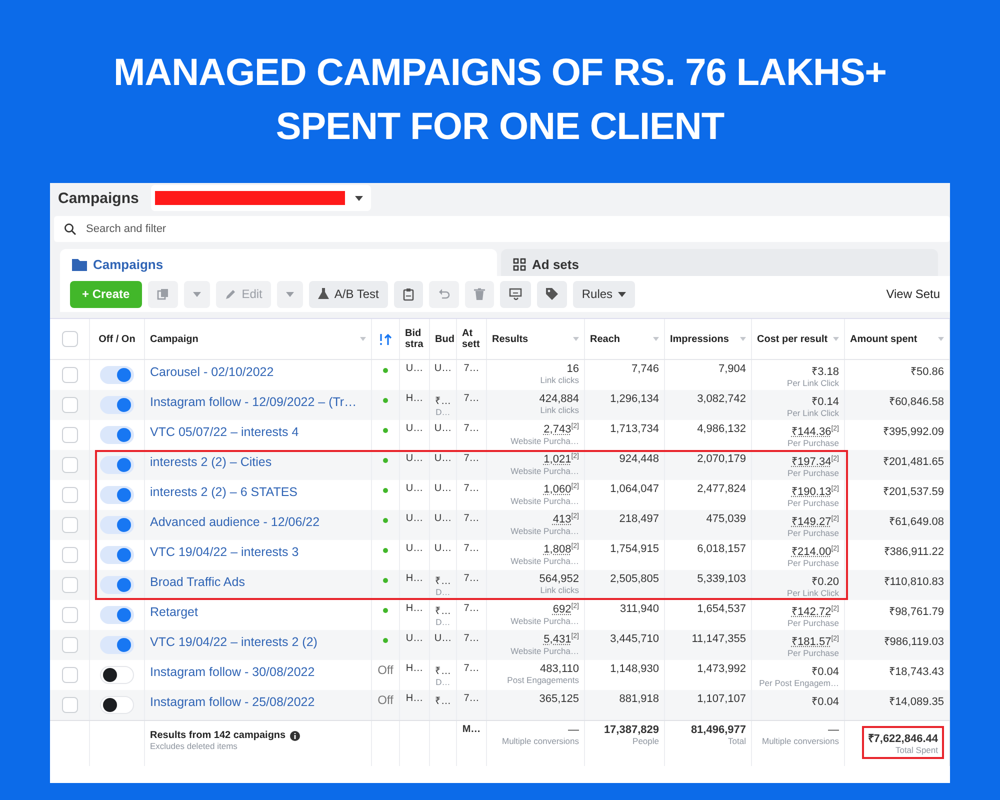 The width and height of the screenshot is (1000, 800). Describe the element at coordinates (813, 593) in the screenshot. I see `cost-type: Per Link Click` at that location.